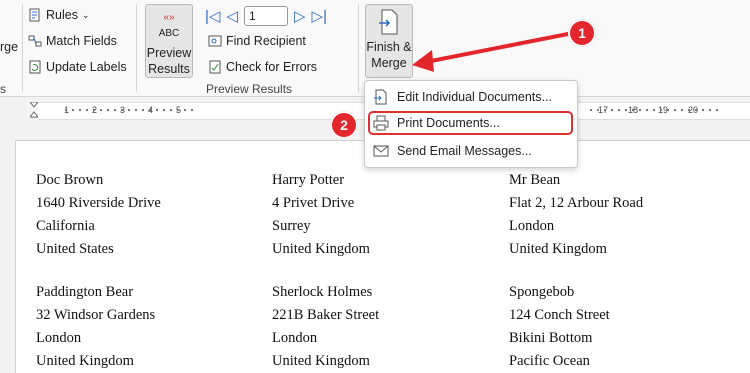  I want to click on ruler-number: 17, so click(603, 110).